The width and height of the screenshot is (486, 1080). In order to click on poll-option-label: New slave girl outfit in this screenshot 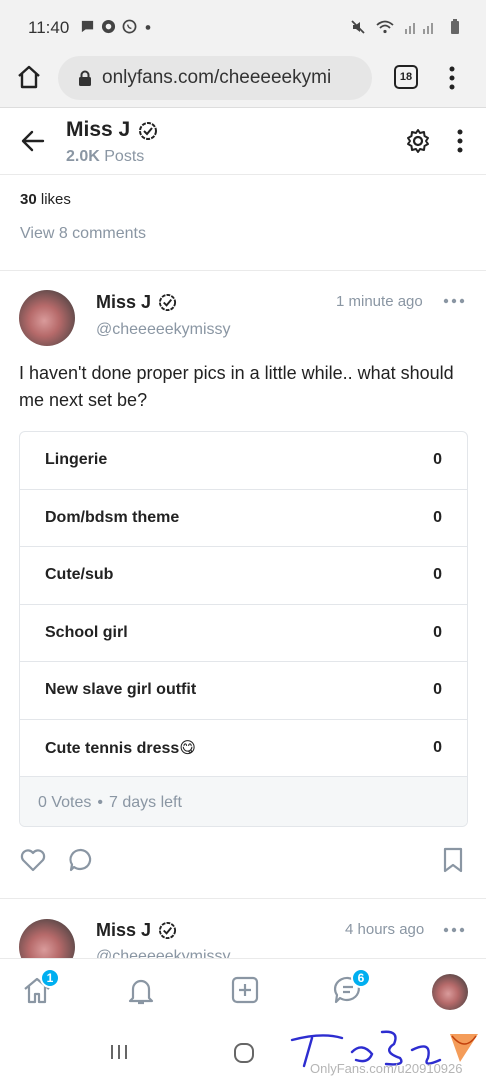, I will do `click(121, 690)`.